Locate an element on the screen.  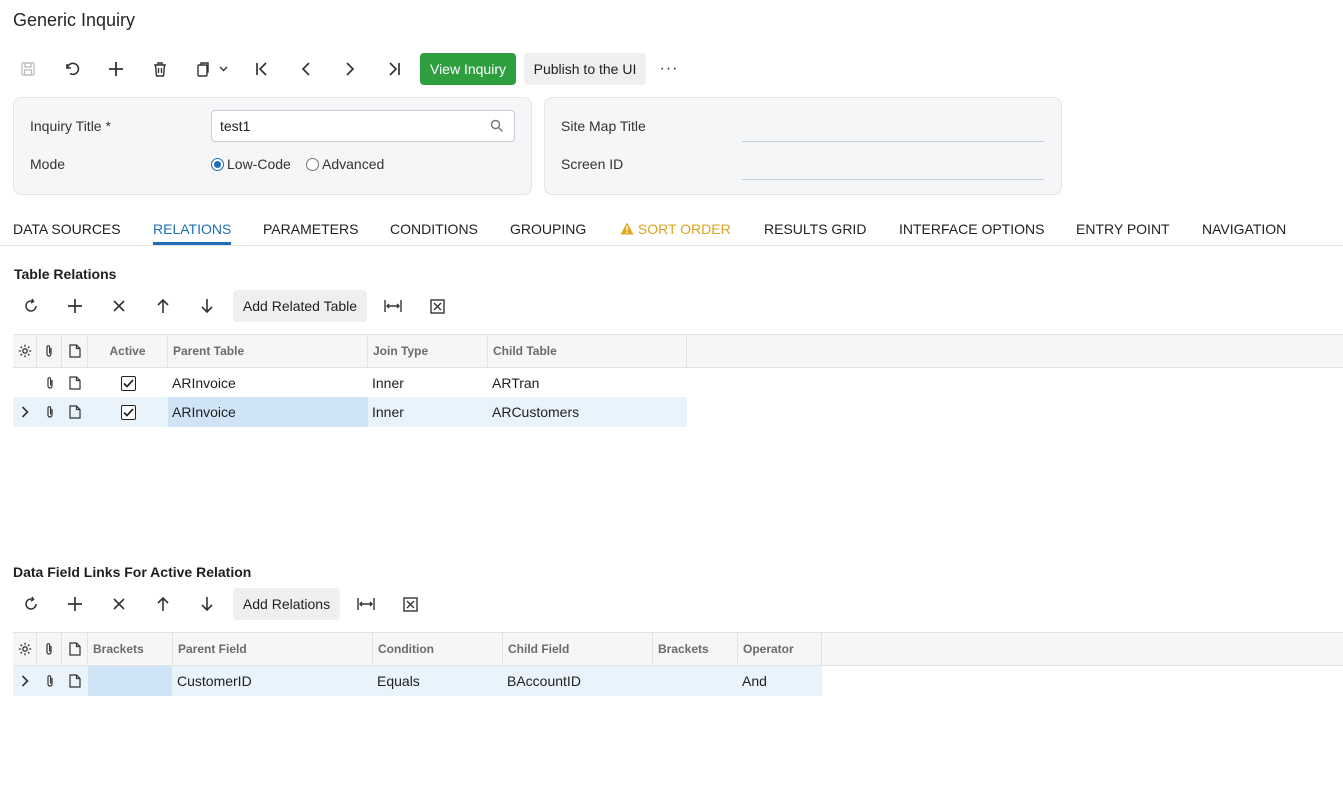
add-icon is located at coordinates (116, 69).